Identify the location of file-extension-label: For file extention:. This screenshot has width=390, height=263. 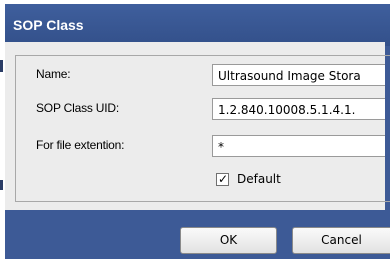
(80, 145).